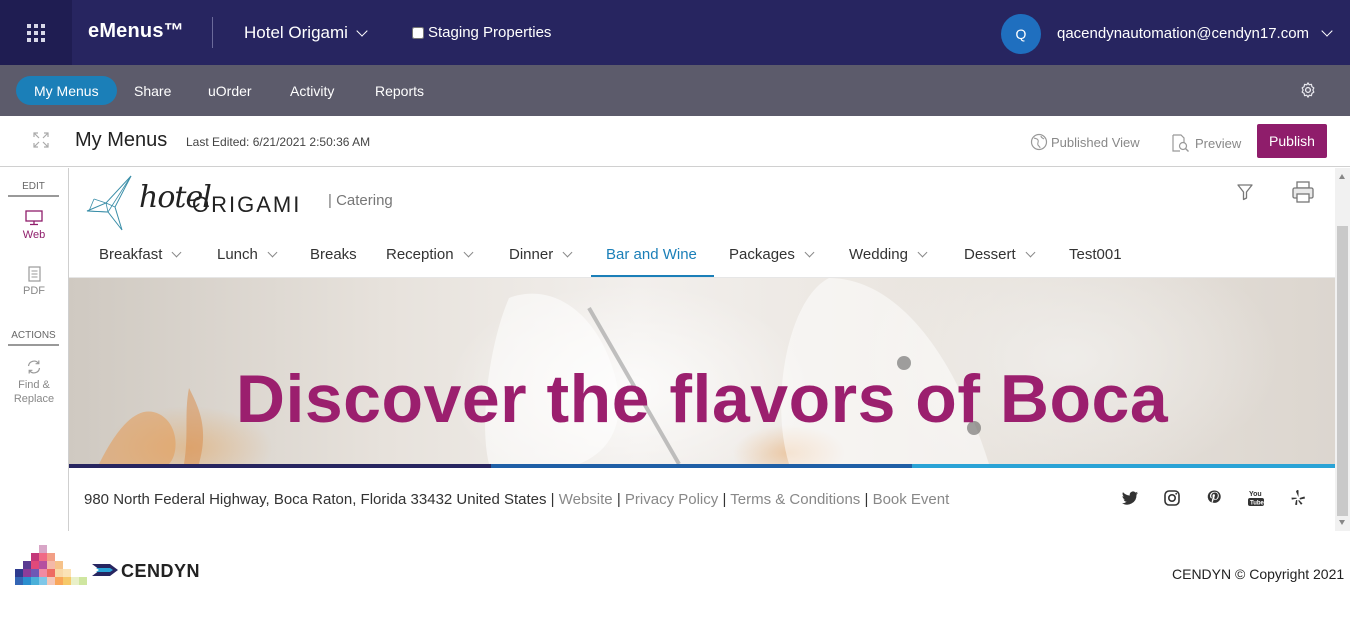  I want to click on refresh-icon, so click(34, 367).